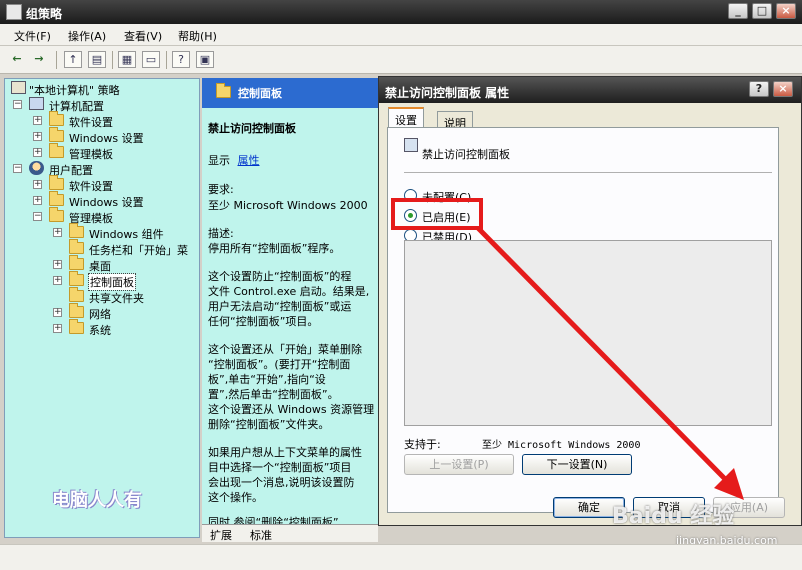 The height and width of the screenshot is (570, 802). Describe the element at coordinates (786, 11) in the screenshot. I see `close-button: ×` at that location.